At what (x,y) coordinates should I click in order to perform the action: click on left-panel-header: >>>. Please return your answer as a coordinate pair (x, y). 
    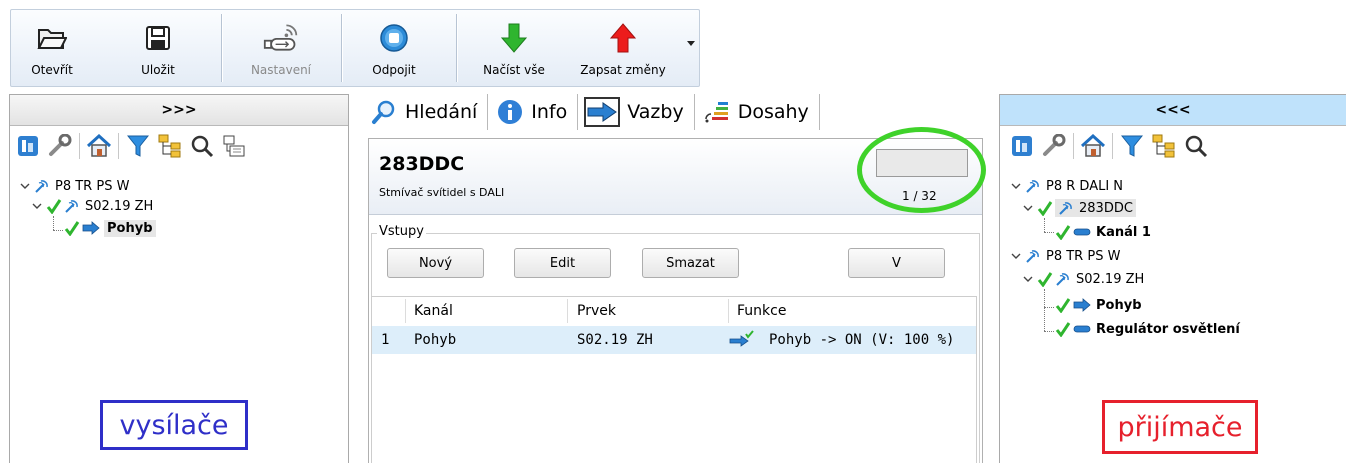
    Looking at the image, I should click on (179, 110).